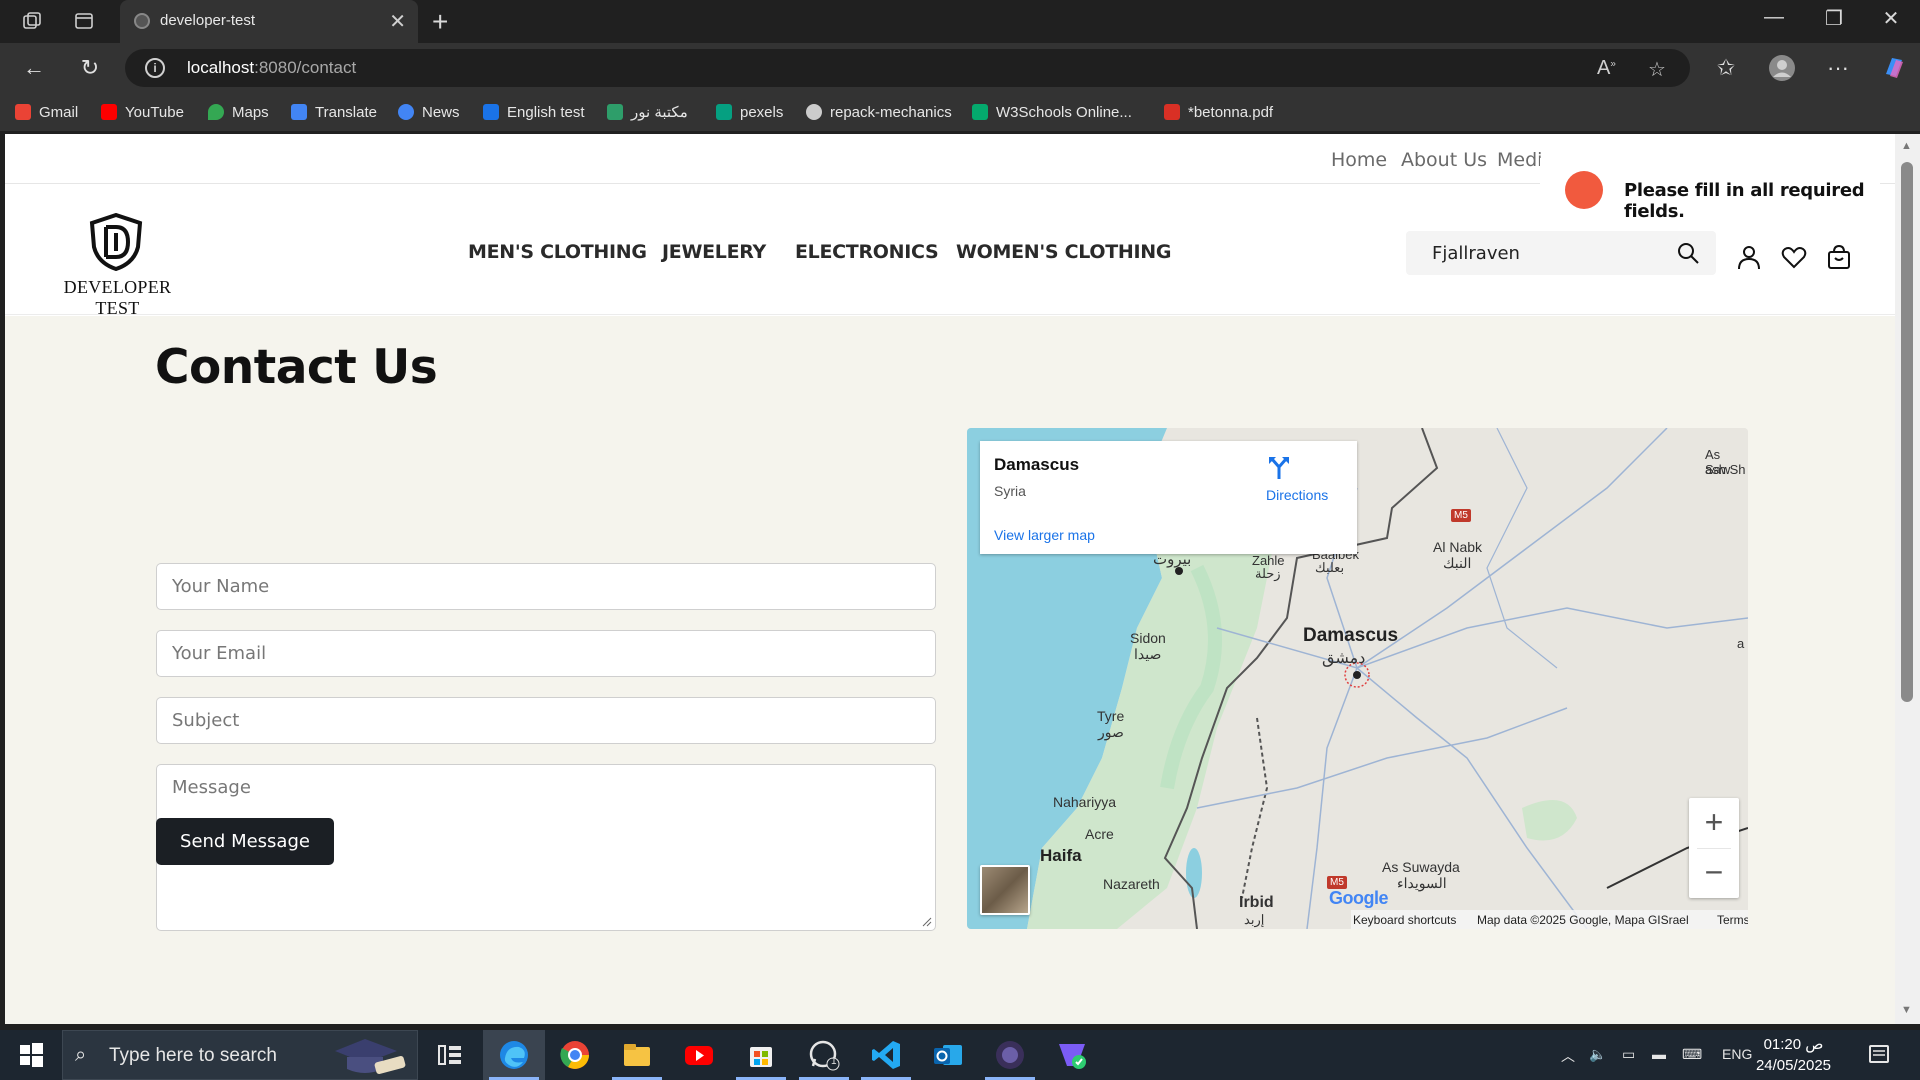 This screenshot has width=1920, height=1080. Describe the element at coordinates (1628, 1054) in the screenshot. I see `network-icon: ▭` at that location.